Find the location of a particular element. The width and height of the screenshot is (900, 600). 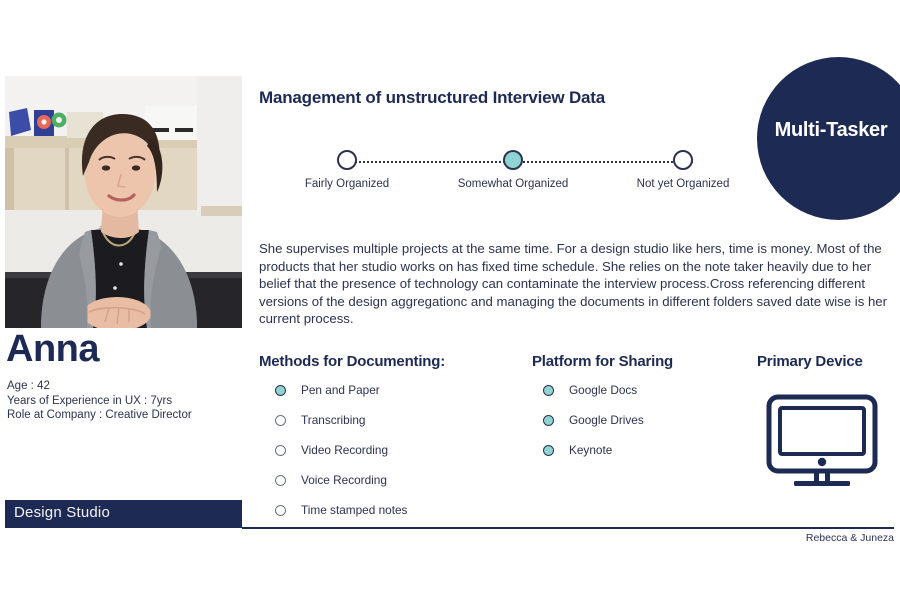

list-item-label: Google Drives is located at coordinates (606, 420).